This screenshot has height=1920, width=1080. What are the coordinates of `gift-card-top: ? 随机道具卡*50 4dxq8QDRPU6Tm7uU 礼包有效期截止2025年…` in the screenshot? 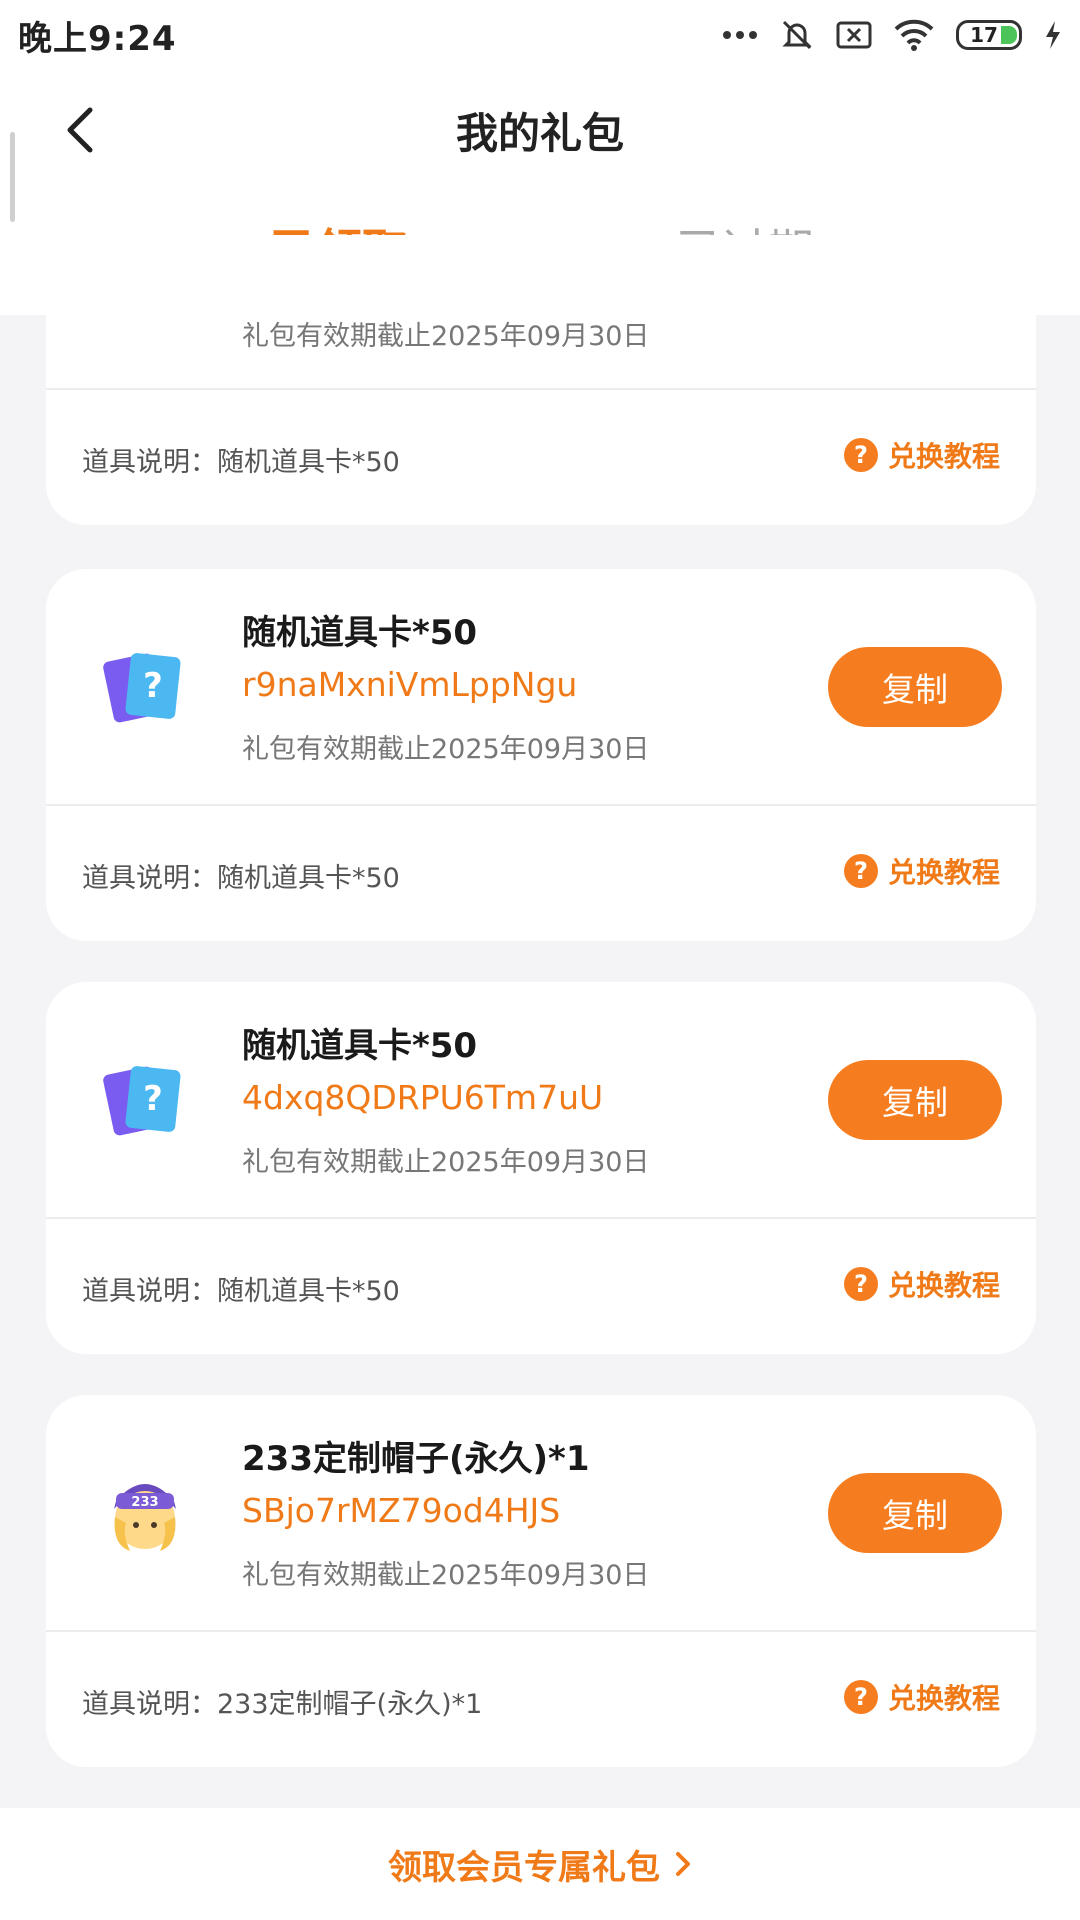 It's located at (541, 1099).